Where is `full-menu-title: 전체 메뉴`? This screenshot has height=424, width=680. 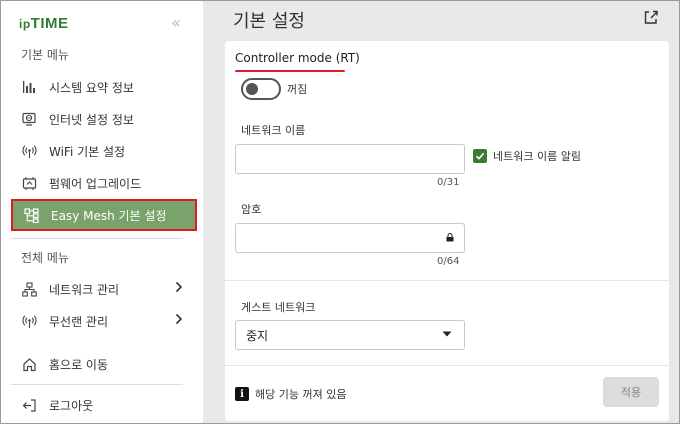 full-menu-title: 전체 메뉴 is located at coordinates (45, 258).